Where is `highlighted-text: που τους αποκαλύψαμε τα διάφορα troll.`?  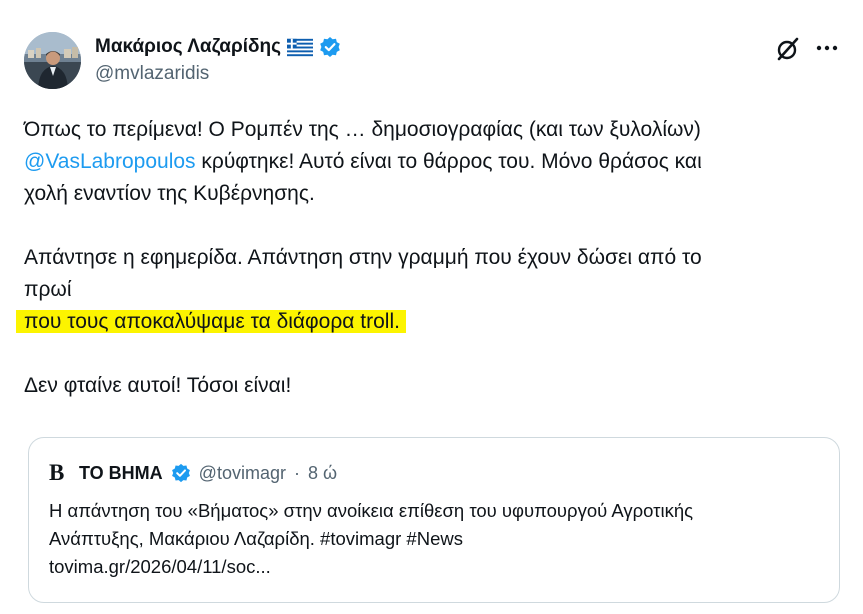 highlighted-text: που τους αποκαλύψαμε τα διάφορα troll. is located at coordinates (211, 321).